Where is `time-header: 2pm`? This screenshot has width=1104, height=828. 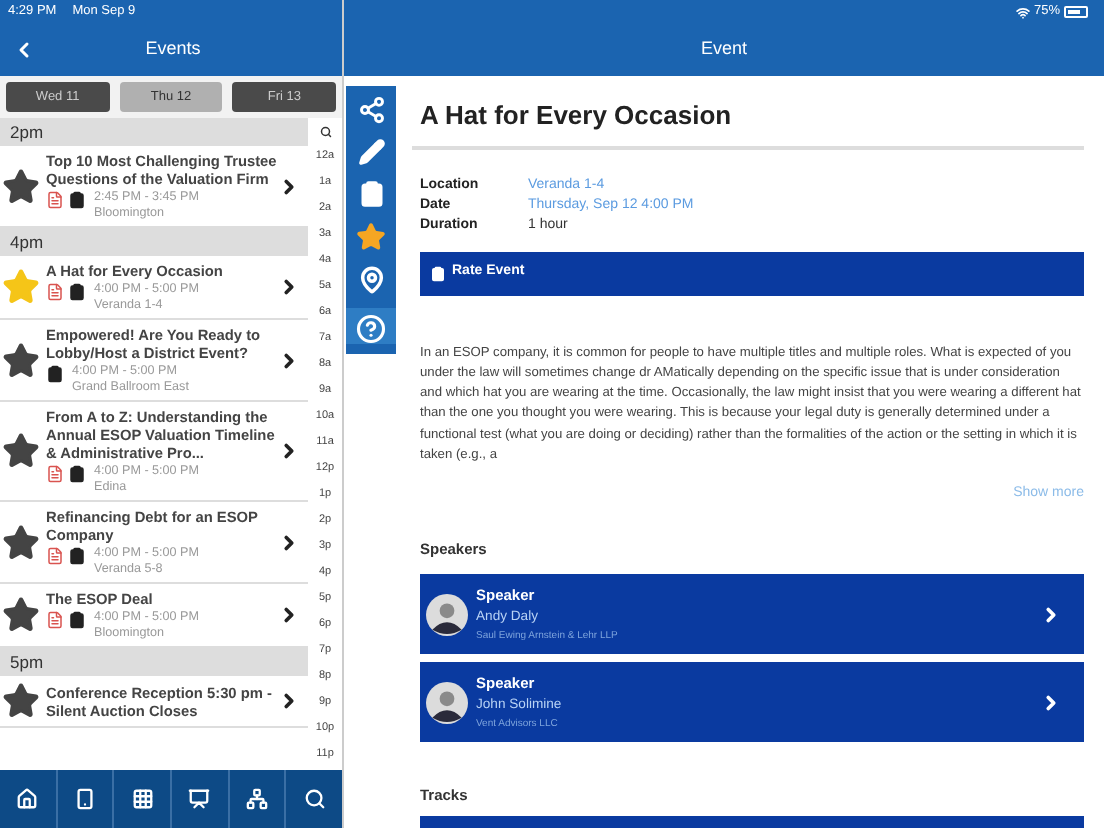 time-header: 2pm is located at coordinates (154, 132).